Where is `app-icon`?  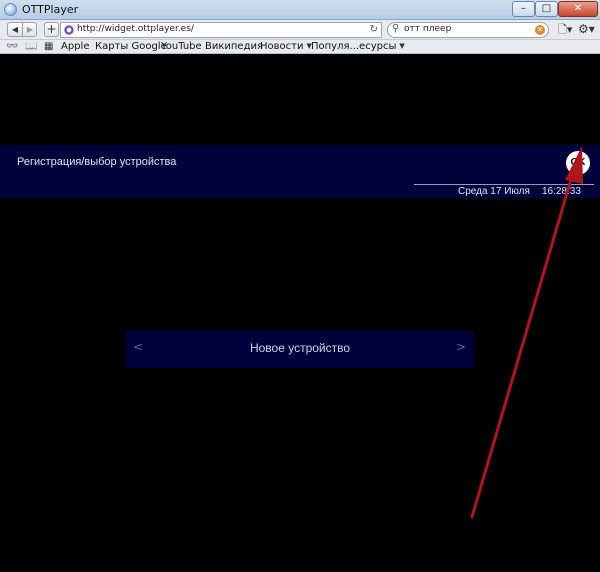
app-icon is located at coordinates (10, 9).